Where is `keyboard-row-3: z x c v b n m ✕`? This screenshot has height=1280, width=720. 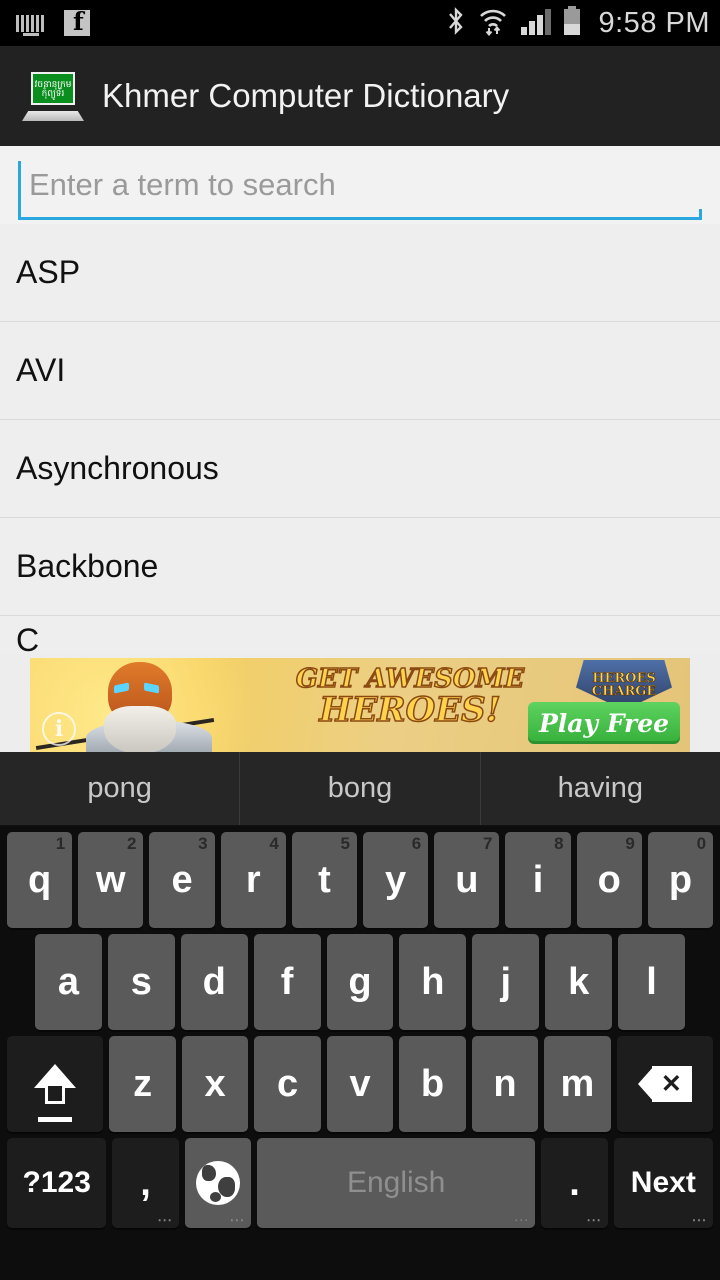 keyboard-row-3: z x c v b n m ✕ is located at coordinates (360, 1081).